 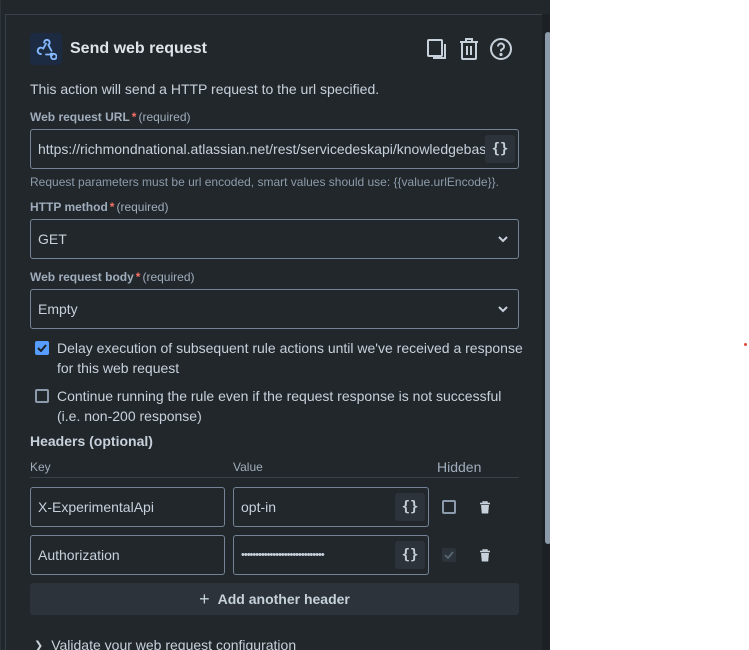 I want to click on body-select-value: Empty, so click(x=58, y=309).